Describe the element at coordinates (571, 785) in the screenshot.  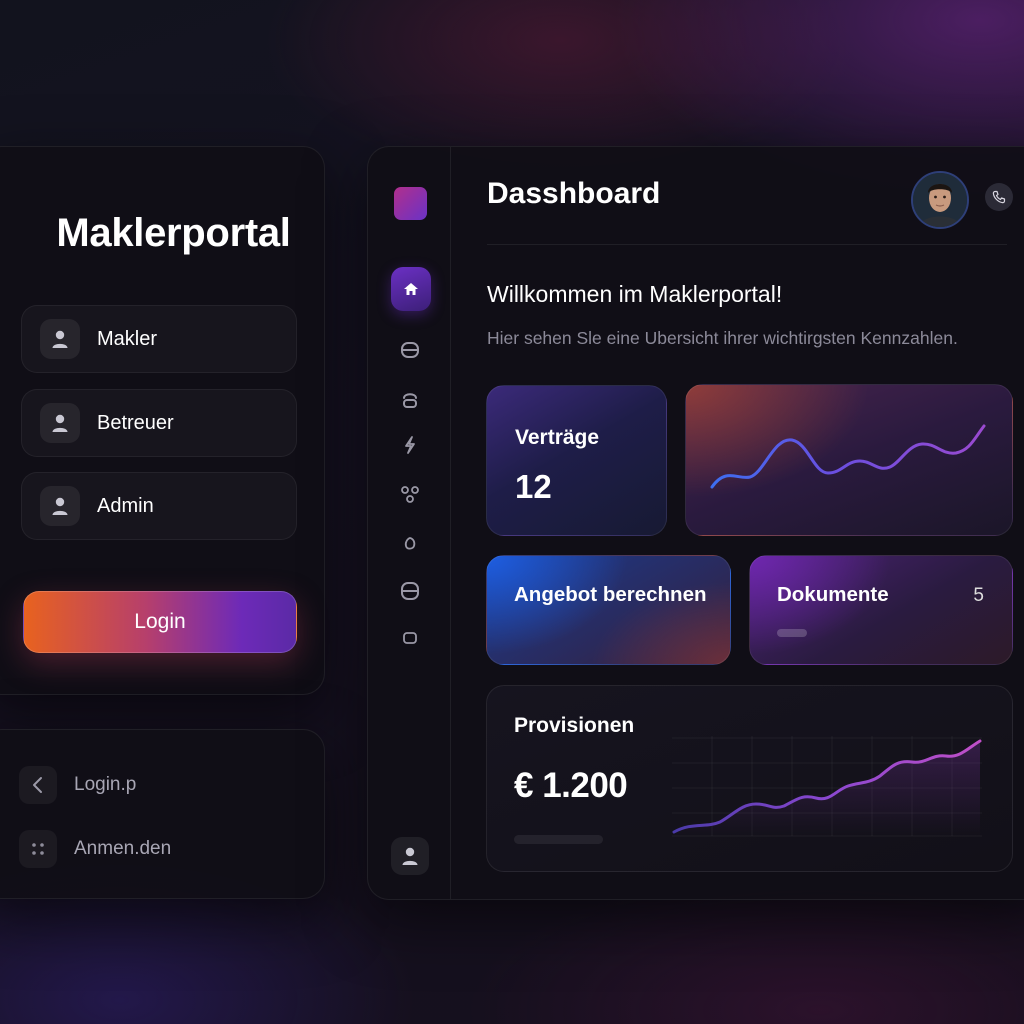
I see `tile-value: € 1.200` at that location.